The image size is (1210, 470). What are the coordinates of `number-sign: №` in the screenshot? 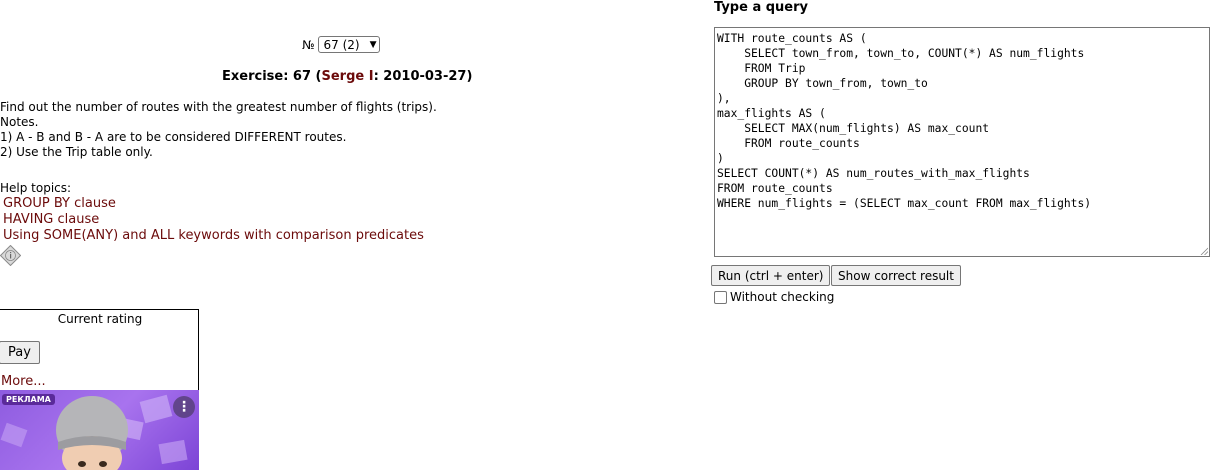 It's located at (308, 44).